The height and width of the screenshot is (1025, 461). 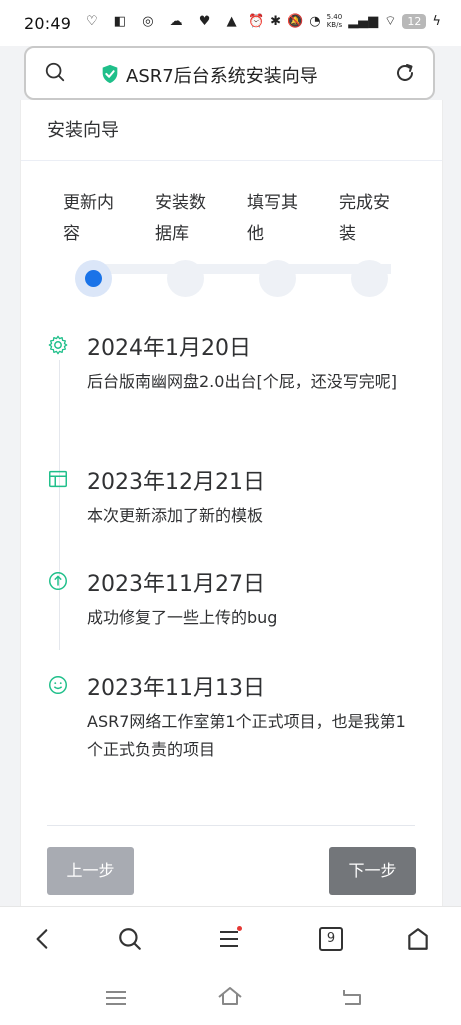 What do you see at coordinates (352, 997) in the screenshot?
I see `system-back-icon` at bounding box center [352, 997].